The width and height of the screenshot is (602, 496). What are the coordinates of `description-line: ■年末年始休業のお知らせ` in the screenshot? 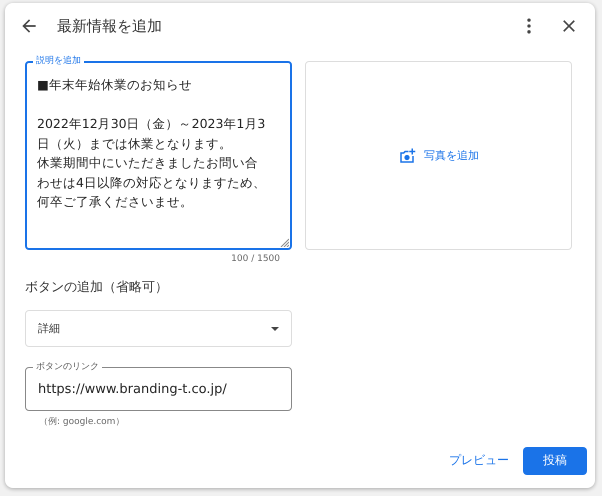 It's located at (115, 85).